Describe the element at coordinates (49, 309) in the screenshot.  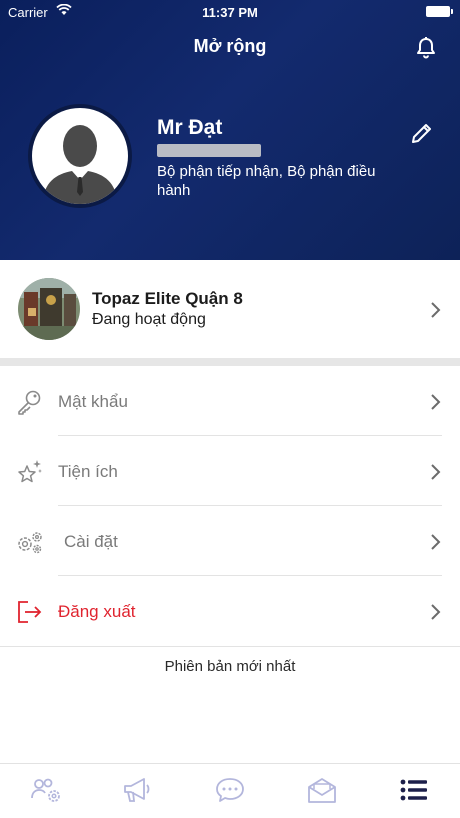
I see `property-thumbnail` at that location.